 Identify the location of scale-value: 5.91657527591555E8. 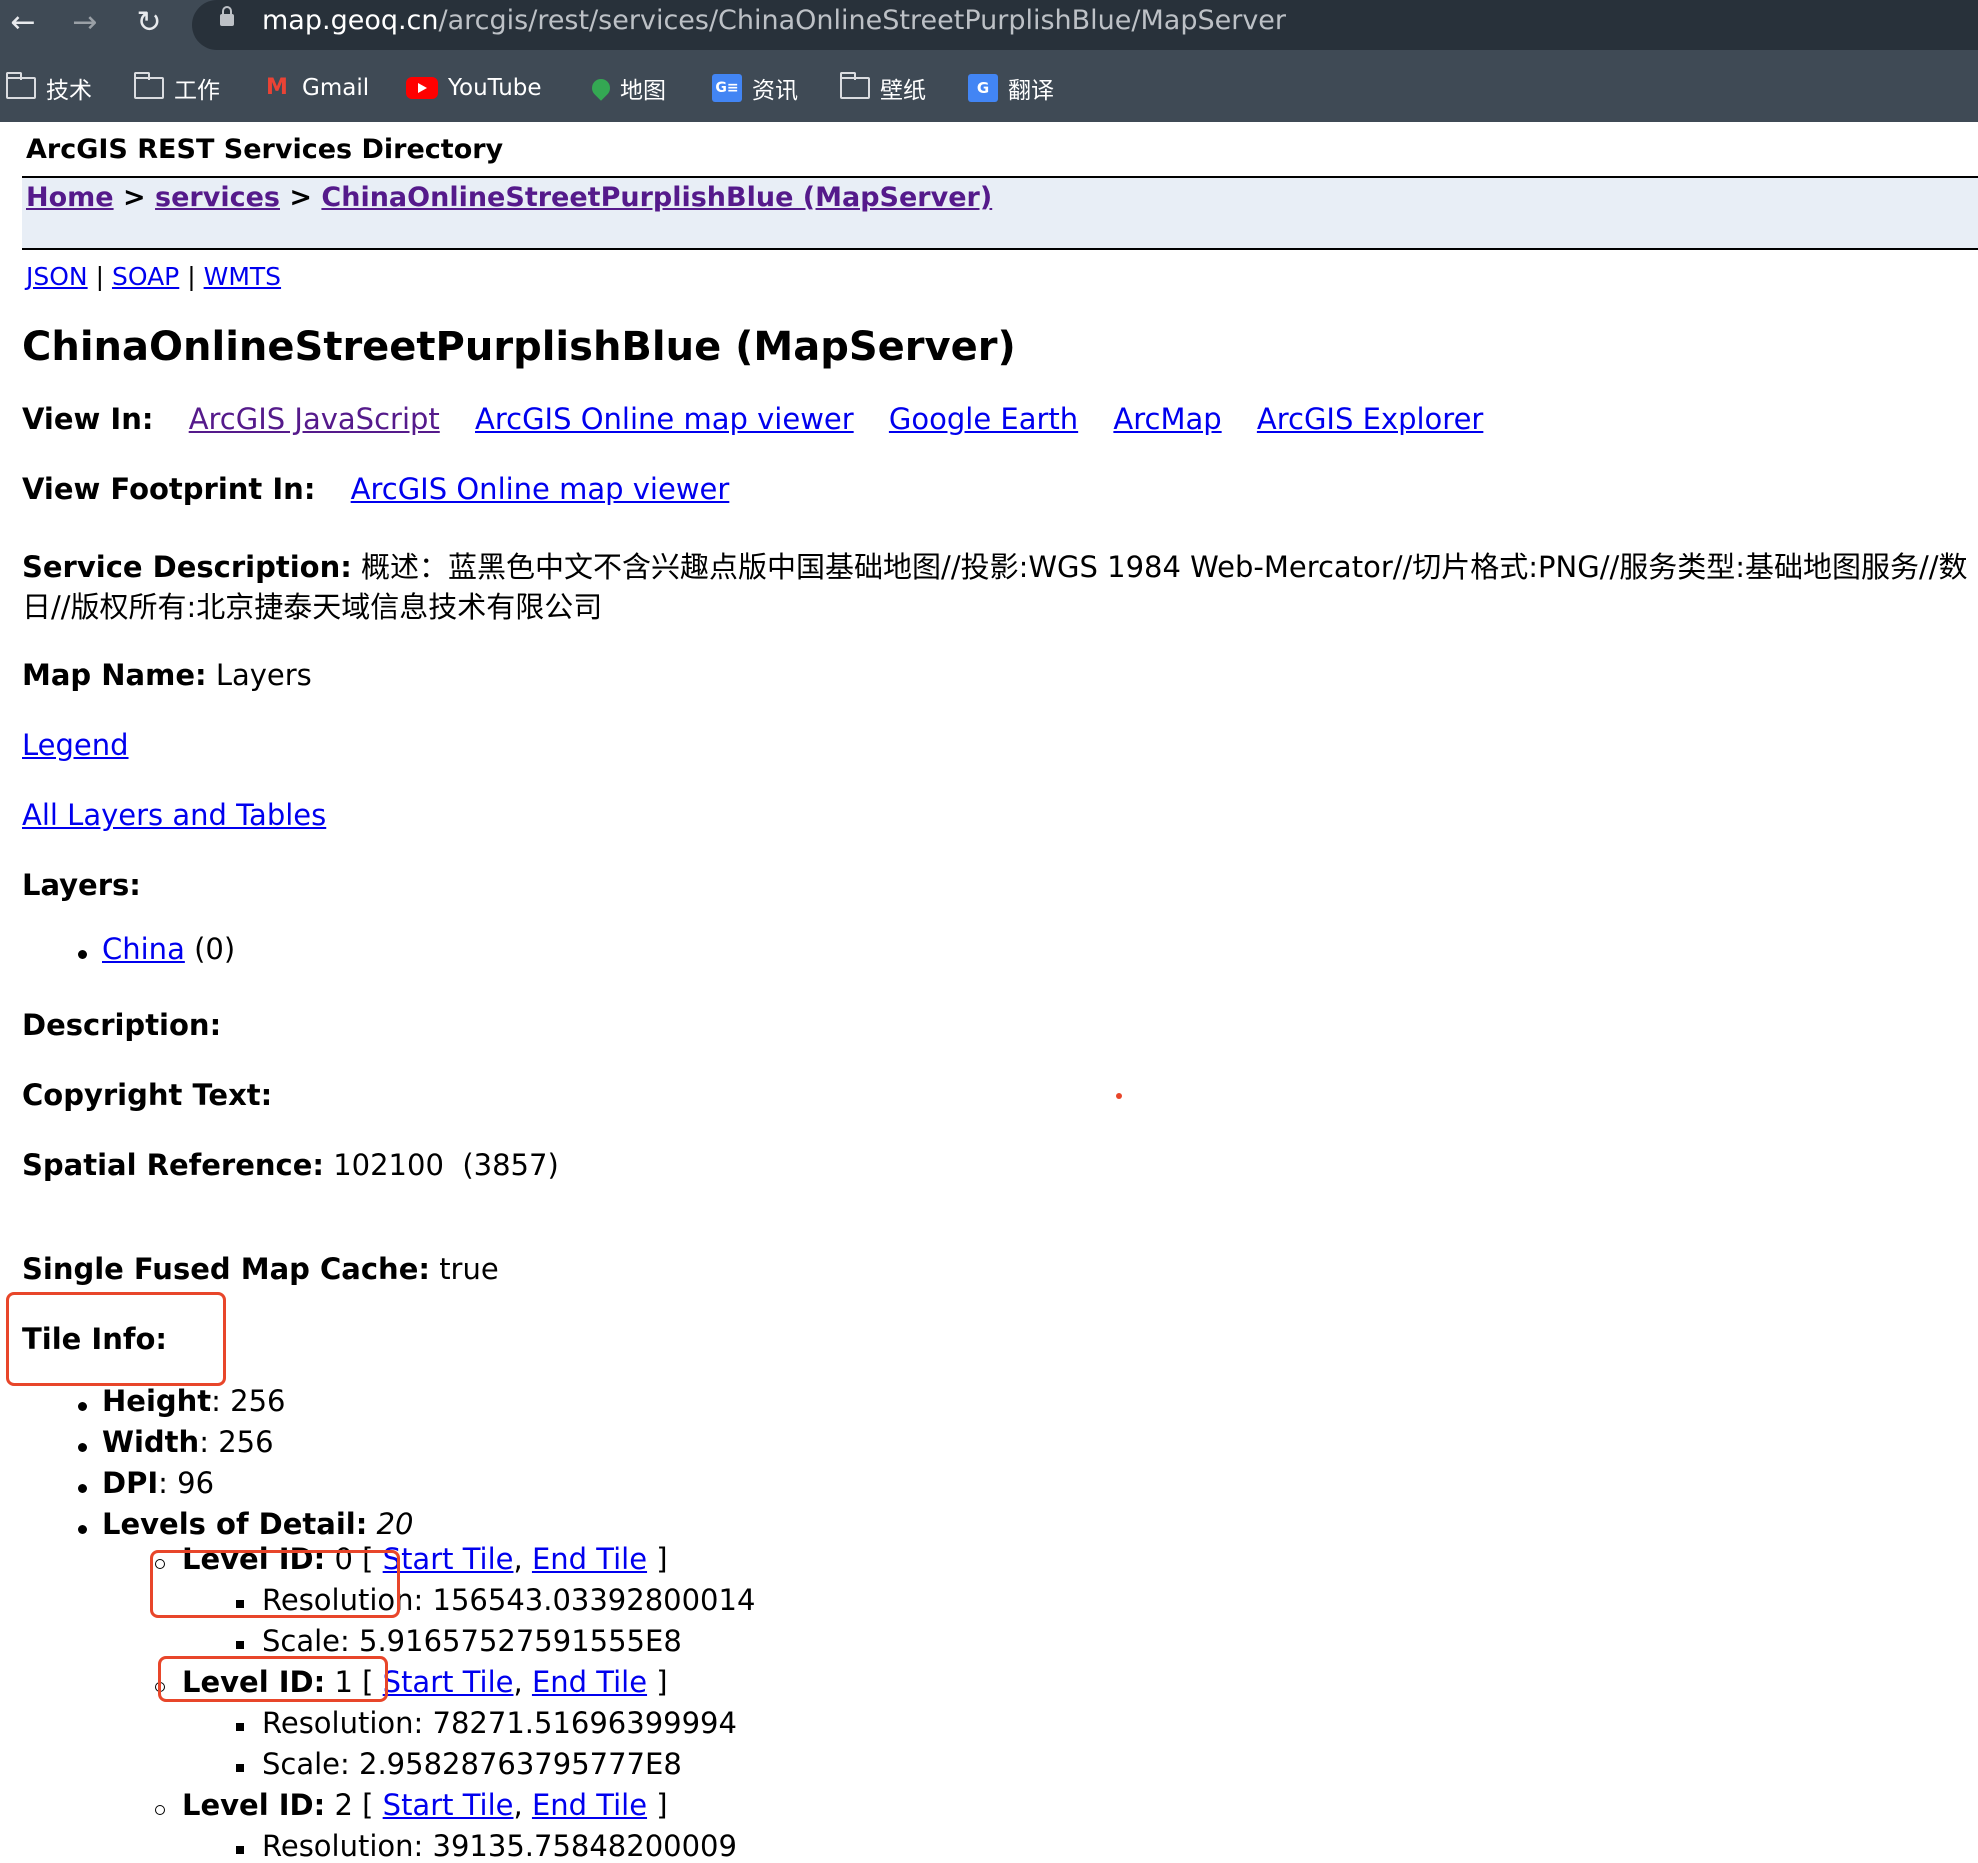
(520, 1641).